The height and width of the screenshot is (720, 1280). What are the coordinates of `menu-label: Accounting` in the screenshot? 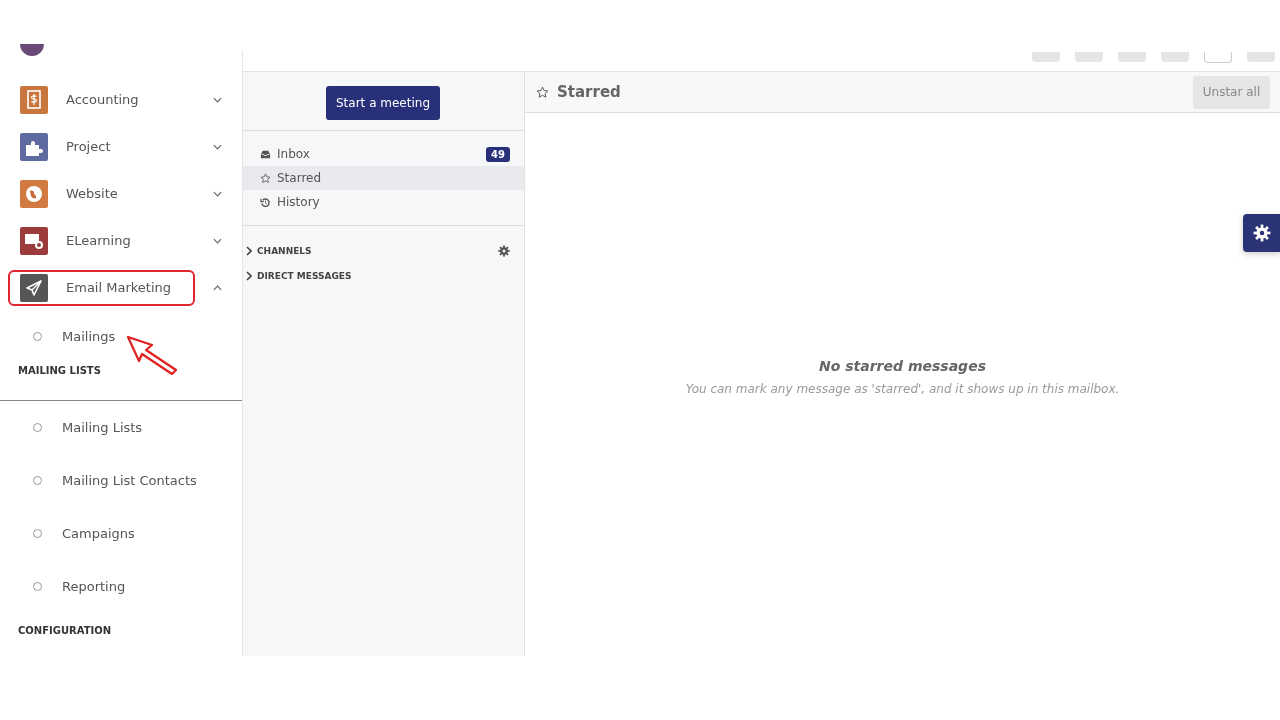 It's located at (102, 99).